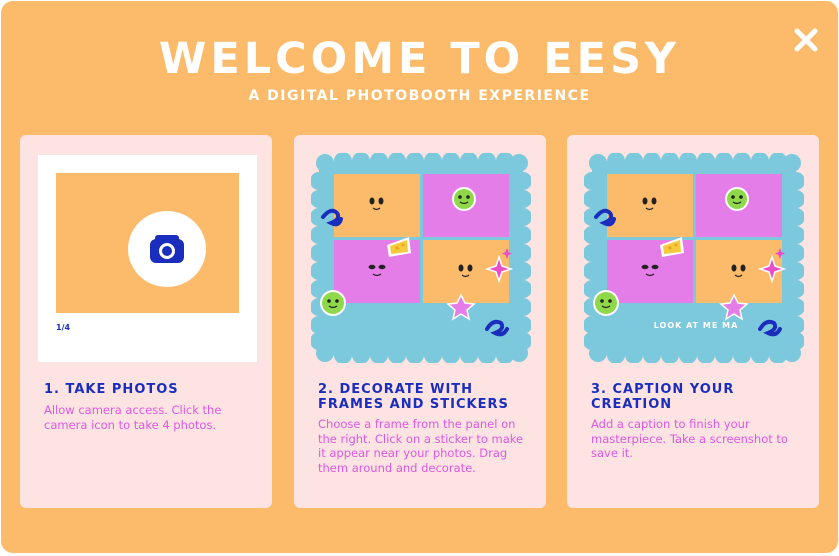  What do you see at coordinates (696, 325) in the screenshot?
I see `caption-text: LOOK AT ME MA` at bounding box center [696, 325].